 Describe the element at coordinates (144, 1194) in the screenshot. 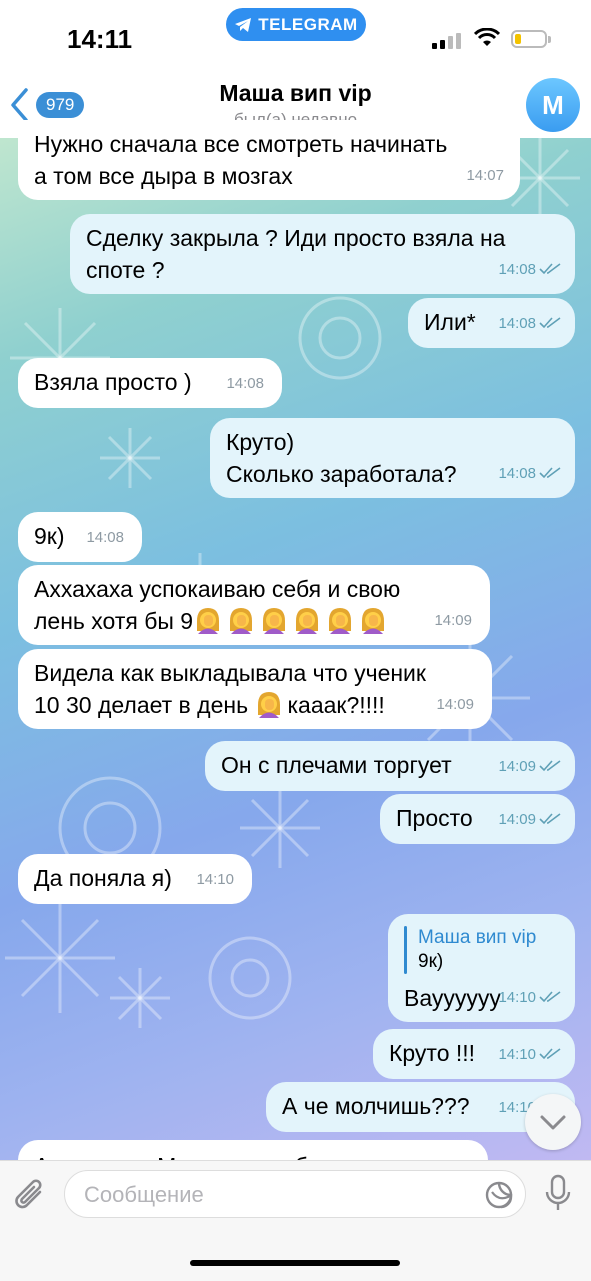

I see `message-input-placeholder: Сообщение` at that location.